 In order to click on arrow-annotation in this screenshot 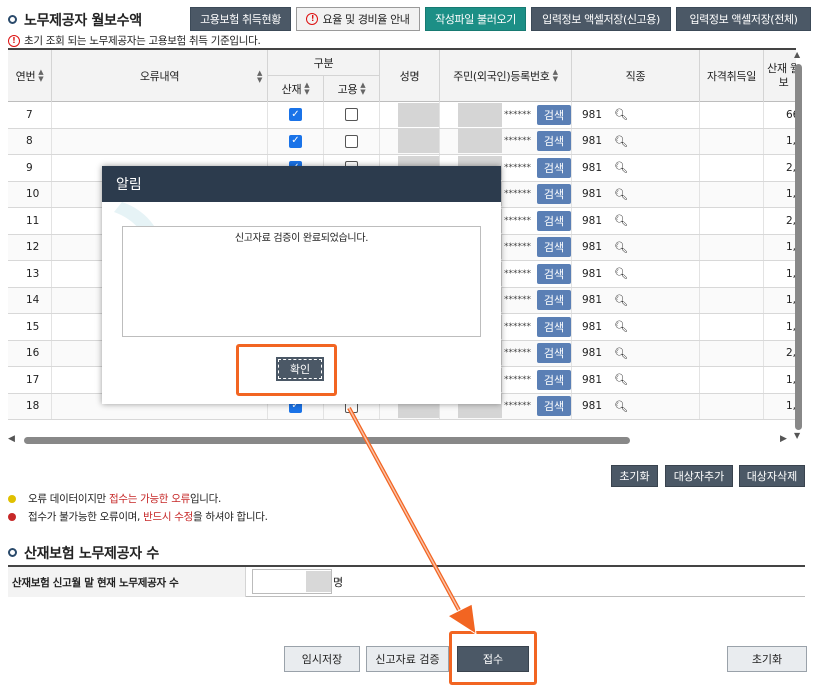, I will do `click(412, 521)`.